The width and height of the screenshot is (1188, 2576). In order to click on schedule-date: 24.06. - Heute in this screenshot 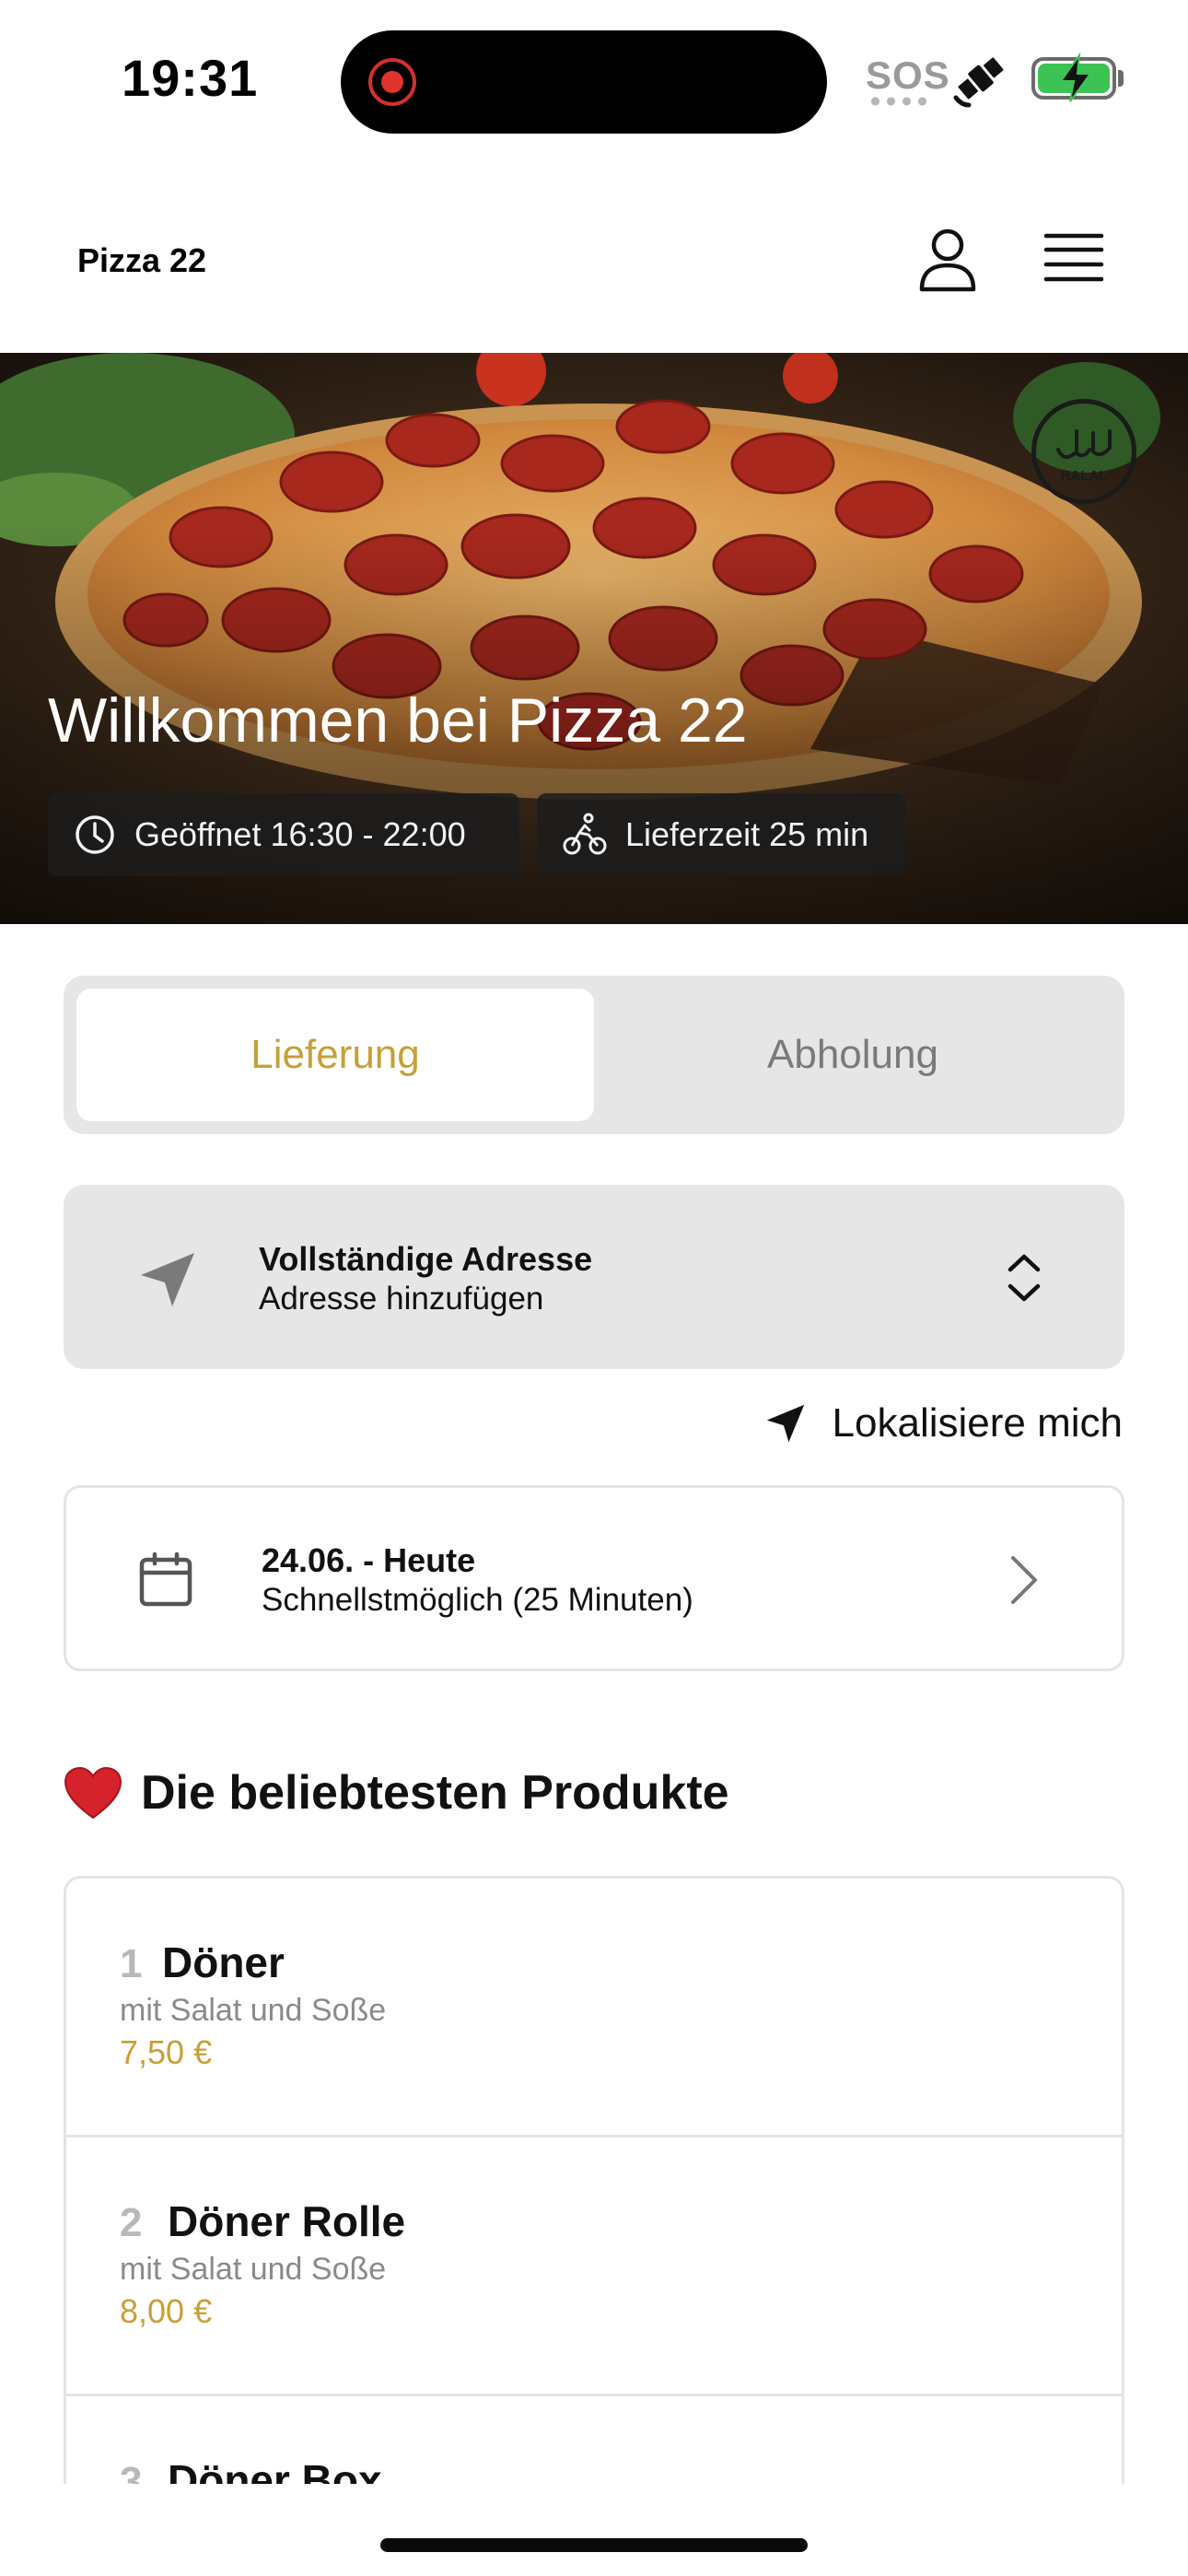, I will do `click(369, 1560)`.